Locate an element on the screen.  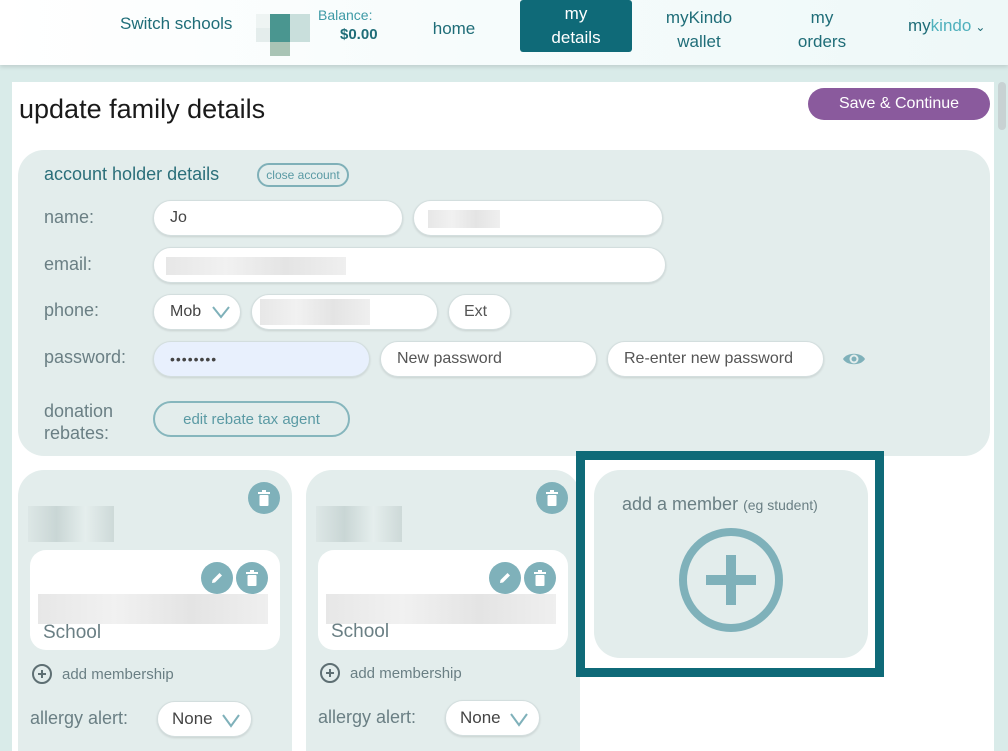
add-member-label: add a member is located at coordinates (680, 504).